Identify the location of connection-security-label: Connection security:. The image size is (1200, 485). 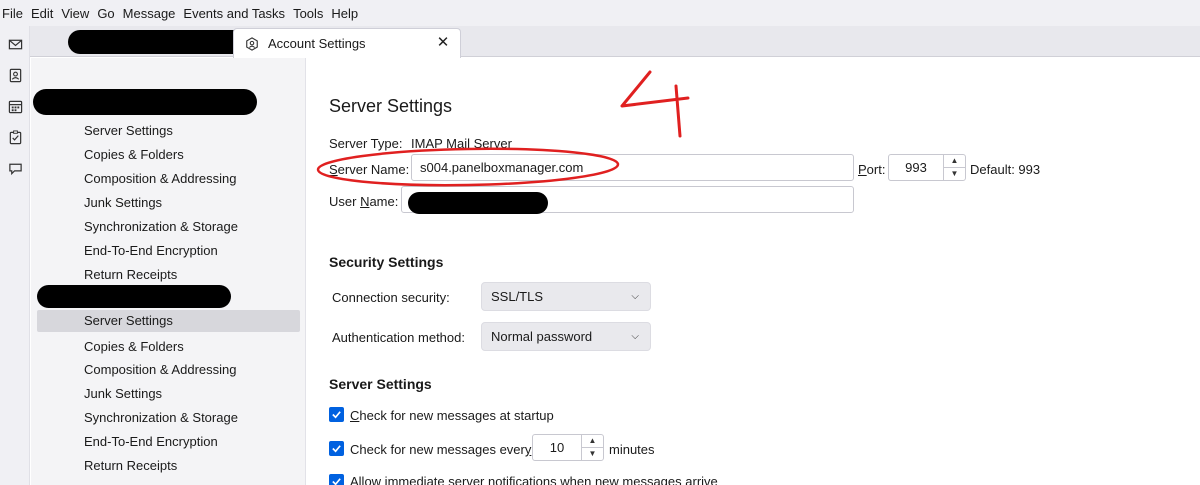
(391, 297).